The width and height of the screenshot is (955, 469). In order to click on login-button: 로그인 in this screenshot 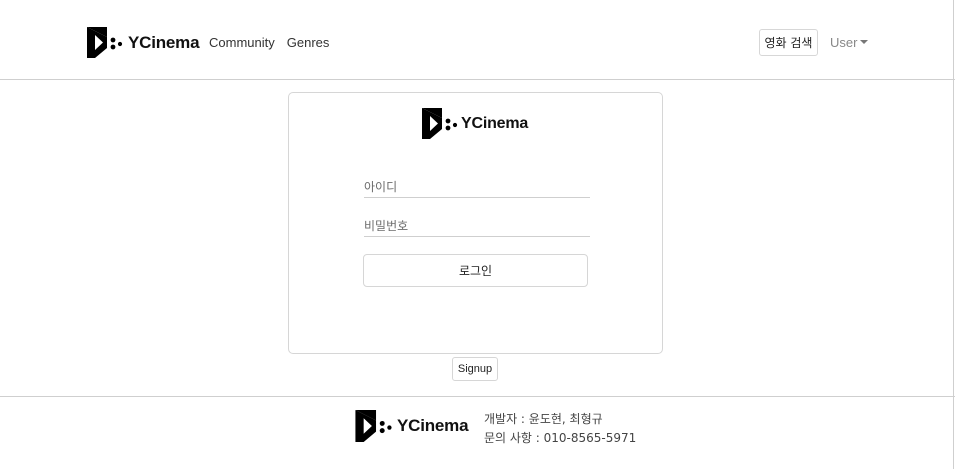, I will do `click(475, 270)`.